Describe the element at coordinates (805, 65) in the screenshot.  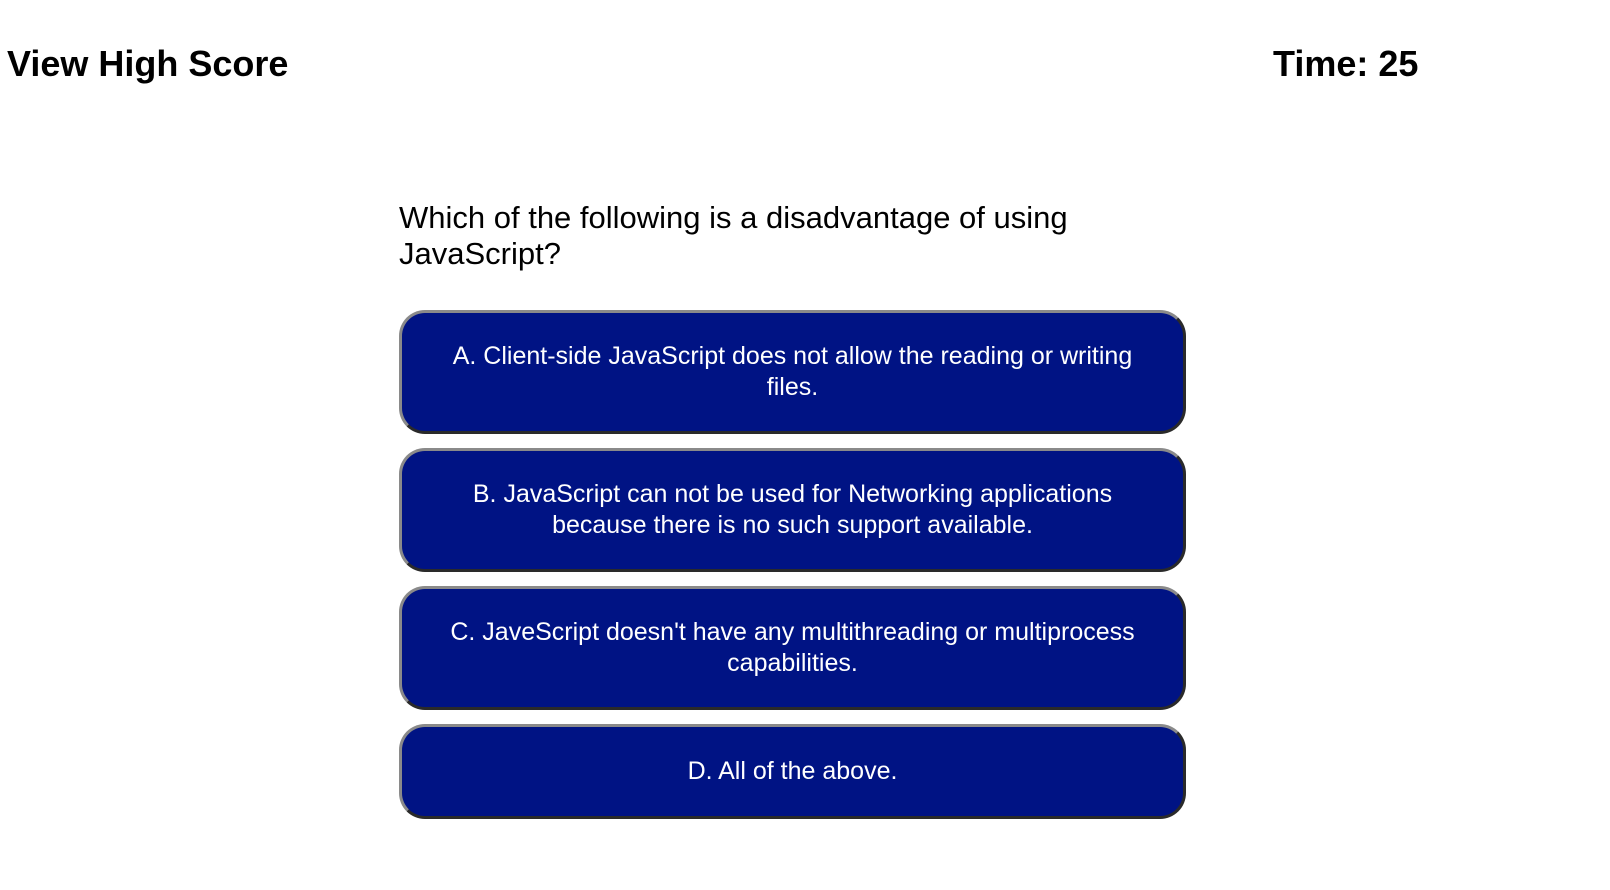
I see `header: View High Score Time: 25` at that location.